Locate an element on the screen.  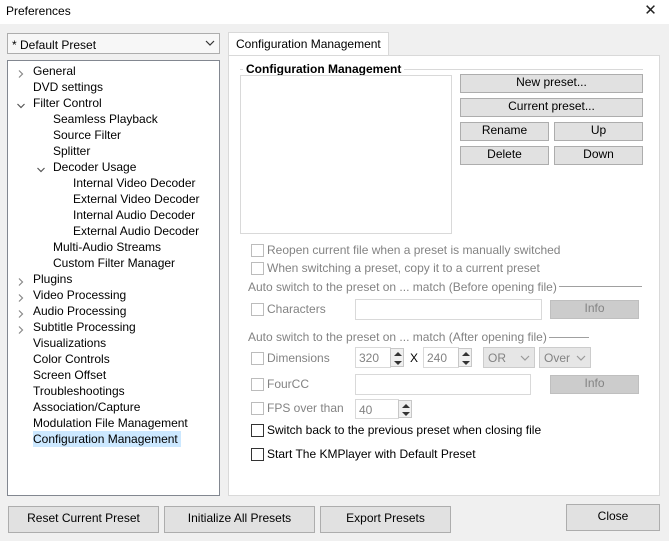
characters-label: Characters is located at coordinates (296, 309).